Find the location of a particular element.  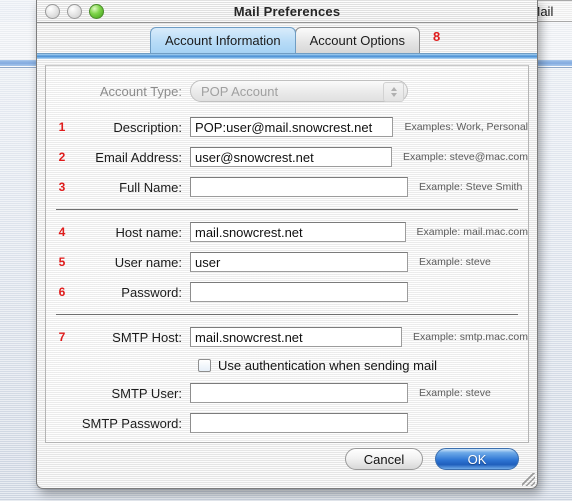

row-description: 1 Description: Examples: Work, Personal is located at coordinates (287, 127).